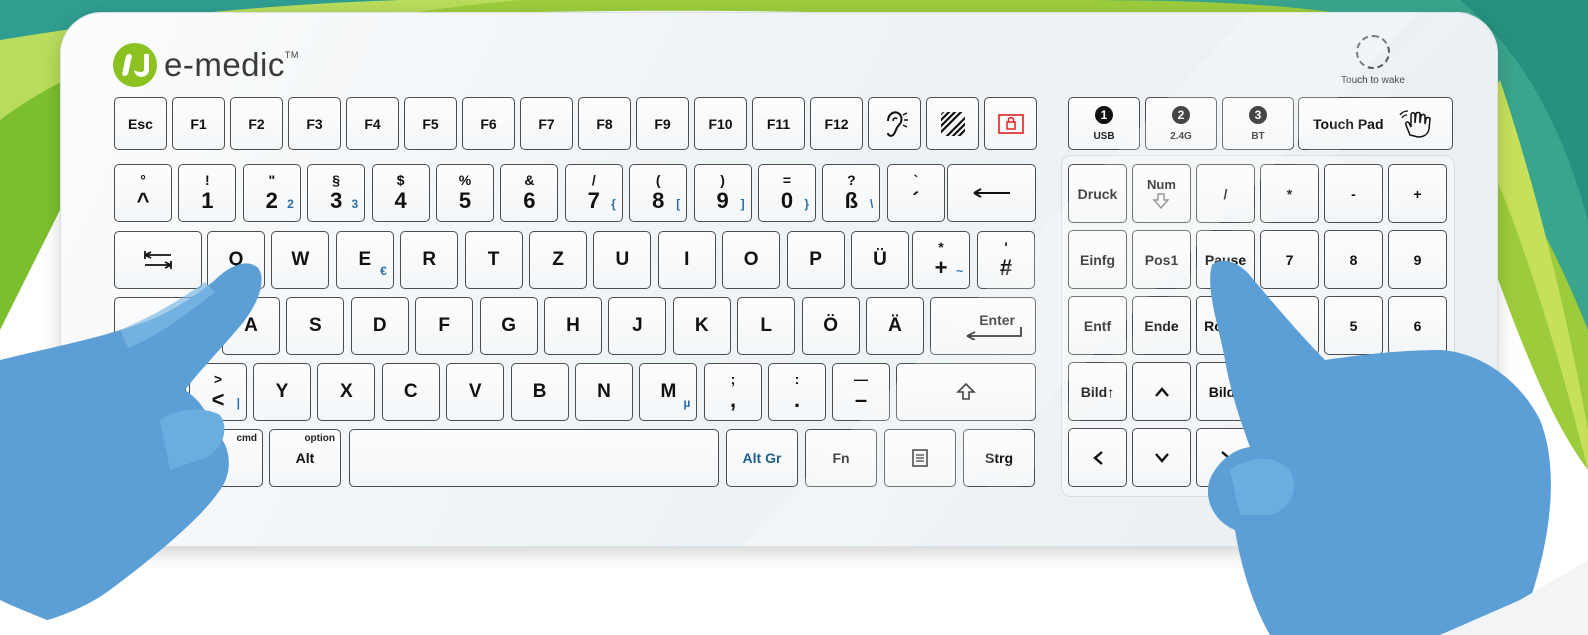 The image size is (1588, 635). I want to click on key-space, so click(534, 458).